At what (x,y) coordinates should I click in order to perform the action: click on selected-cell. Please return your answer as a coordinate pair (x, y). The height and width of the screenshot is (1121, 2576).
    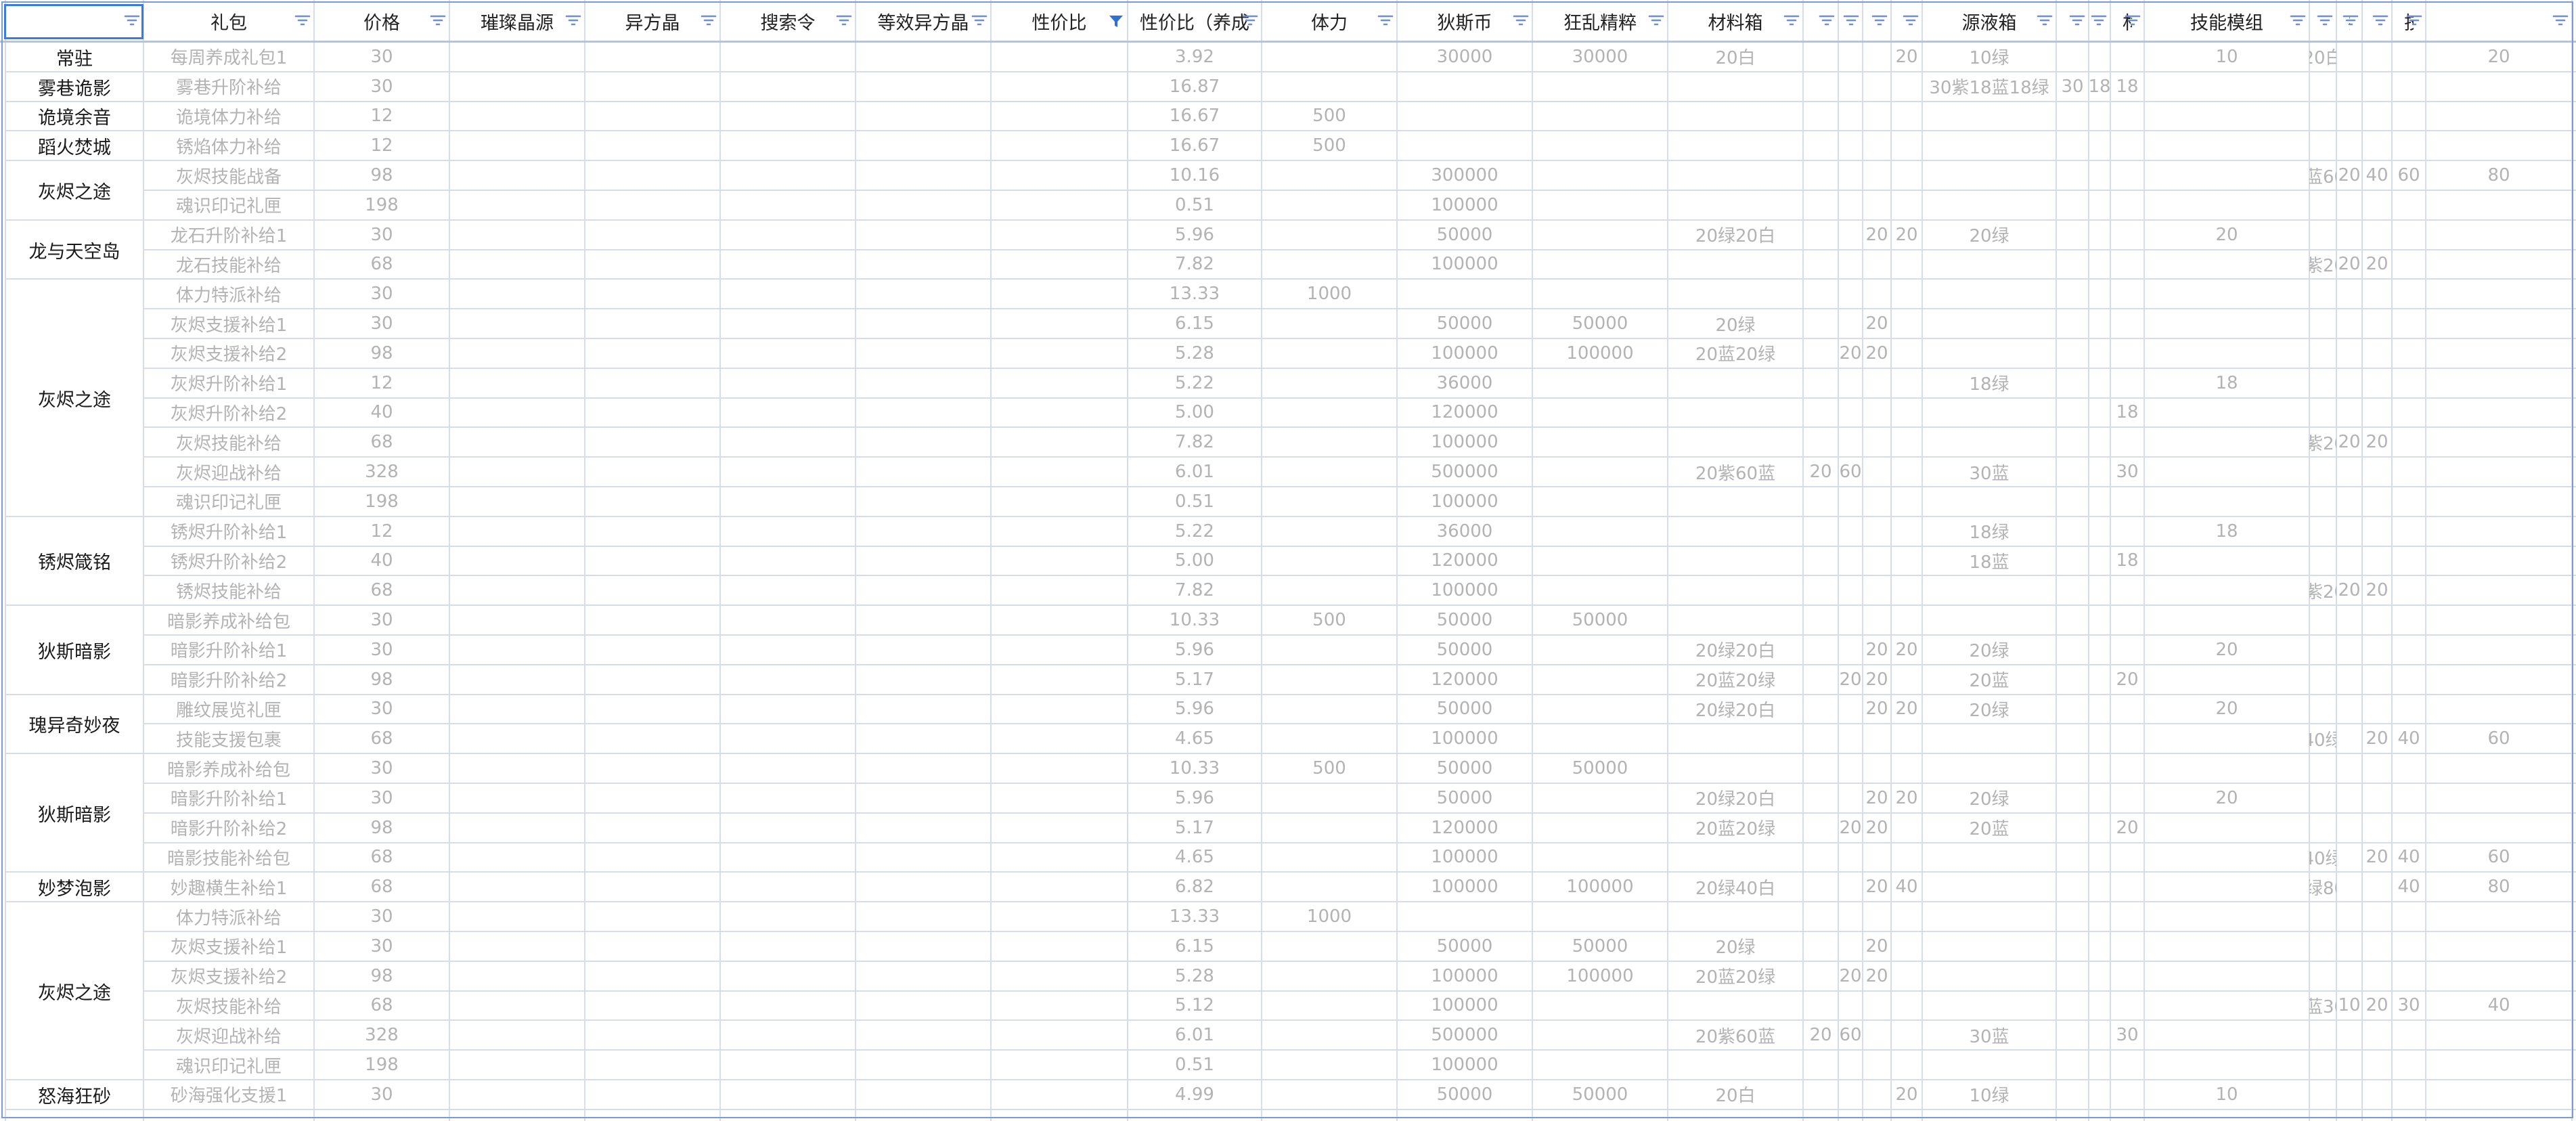
    Looking at the image, I should click on (73, 21).